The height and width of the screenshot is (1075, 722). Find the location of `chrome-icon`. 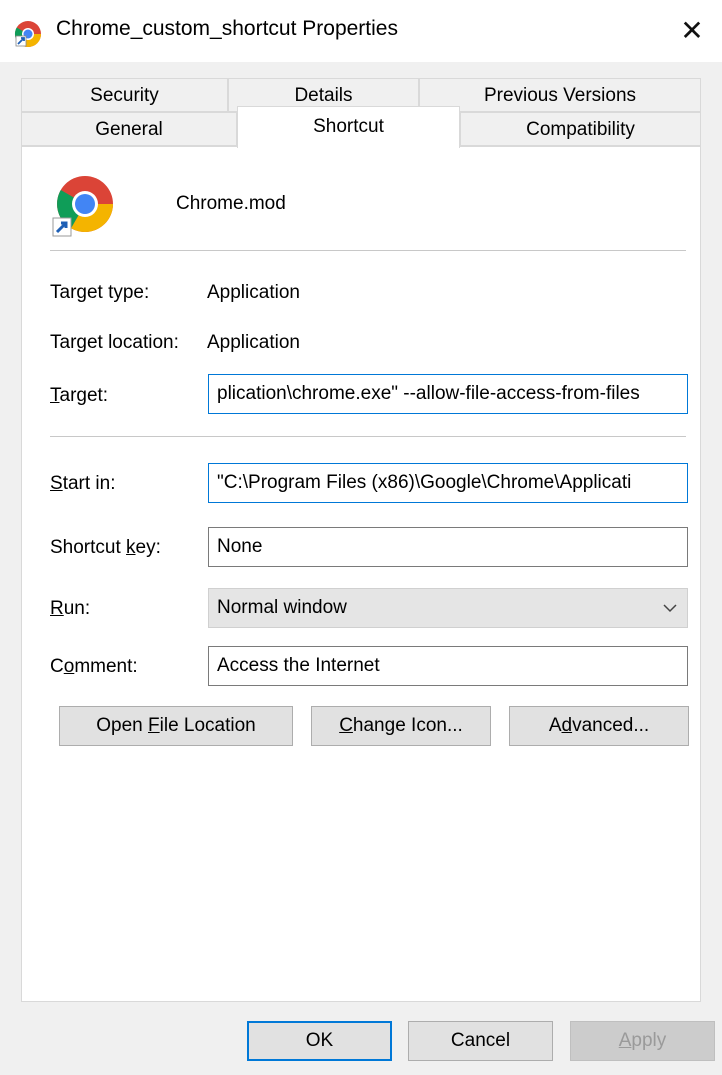

chrome-icon is located at coordinates (82, 206).